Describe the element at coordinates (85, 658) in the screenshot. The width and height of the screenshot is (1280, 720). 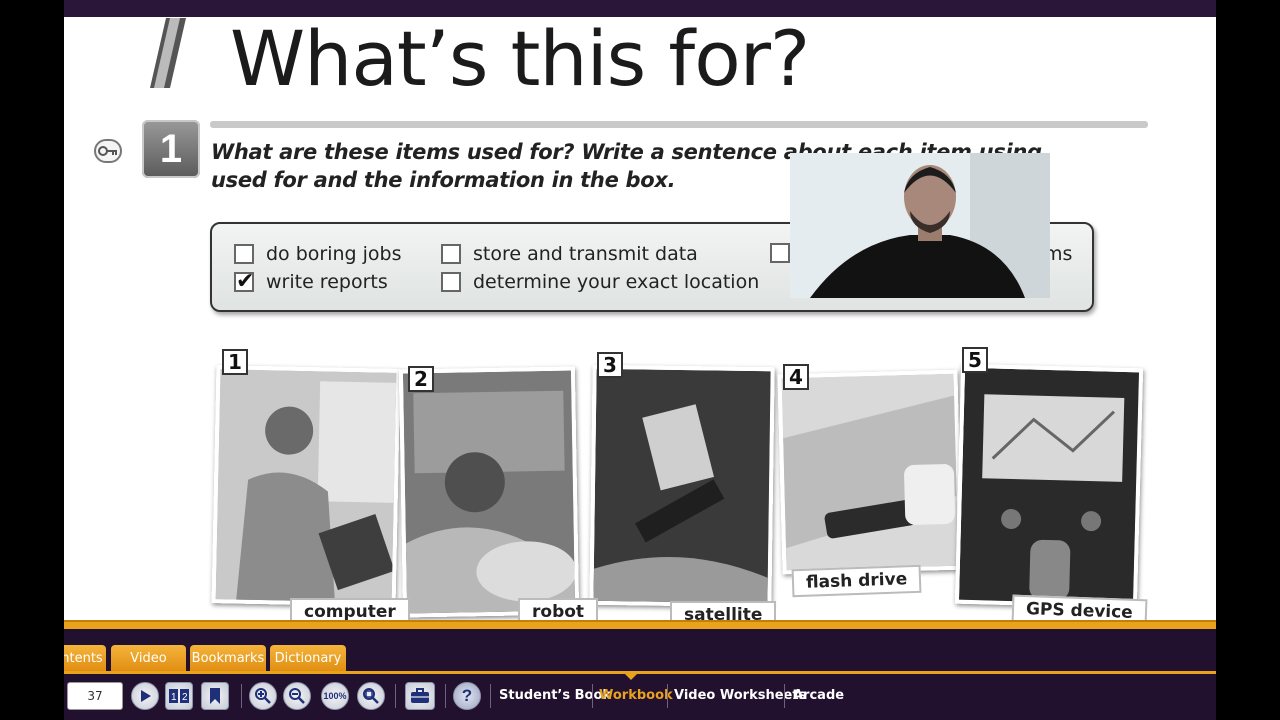
I see `tab-contents: ntents` at that location.